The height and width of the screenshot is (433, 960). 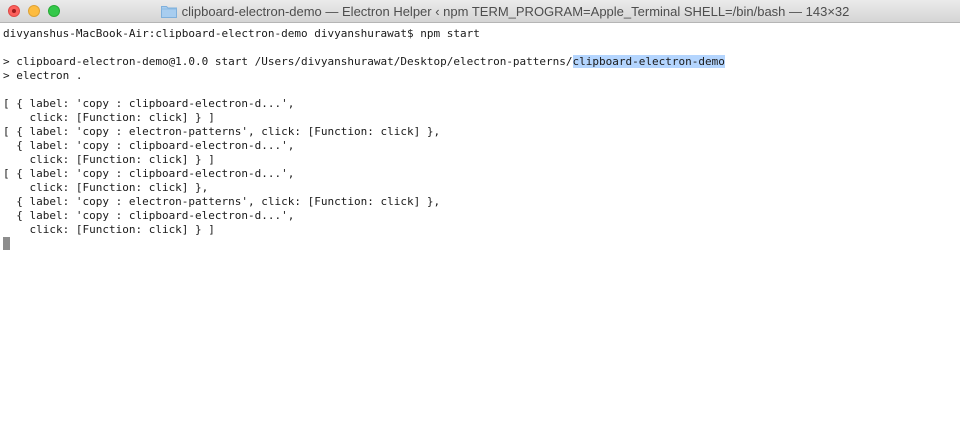 I want to click on output-line: click: [Function: click] },, so click(x=106, y=187).